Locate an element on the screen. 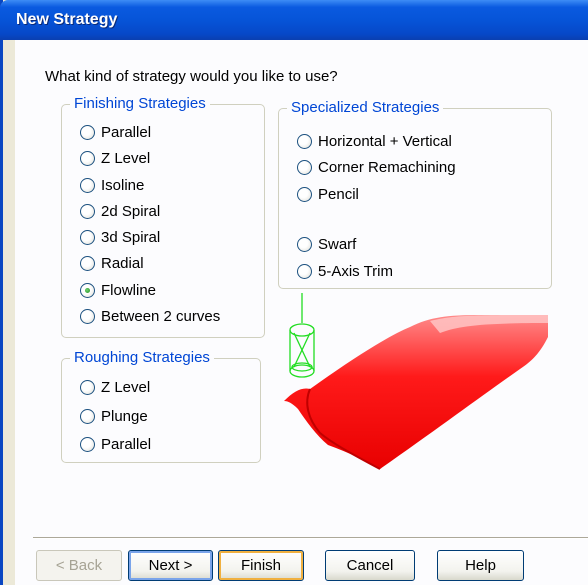 This screenshot has width=588, height=585. finishing-option-3d-spiral: 3d Spiral is located at coordinates (120, 237).